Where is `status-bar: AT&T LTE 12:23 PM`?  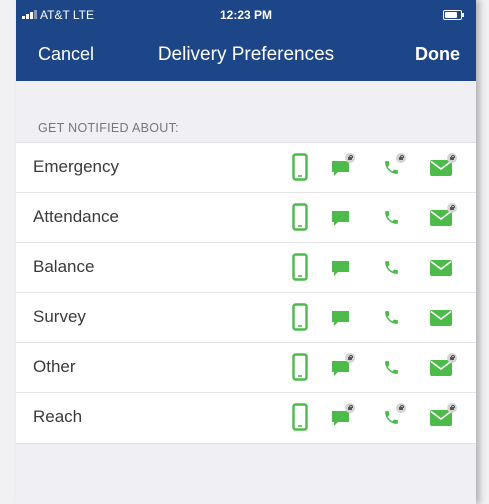 status-bar: AT&T LTE 12:23 PM is located at coordinates (246, 12).